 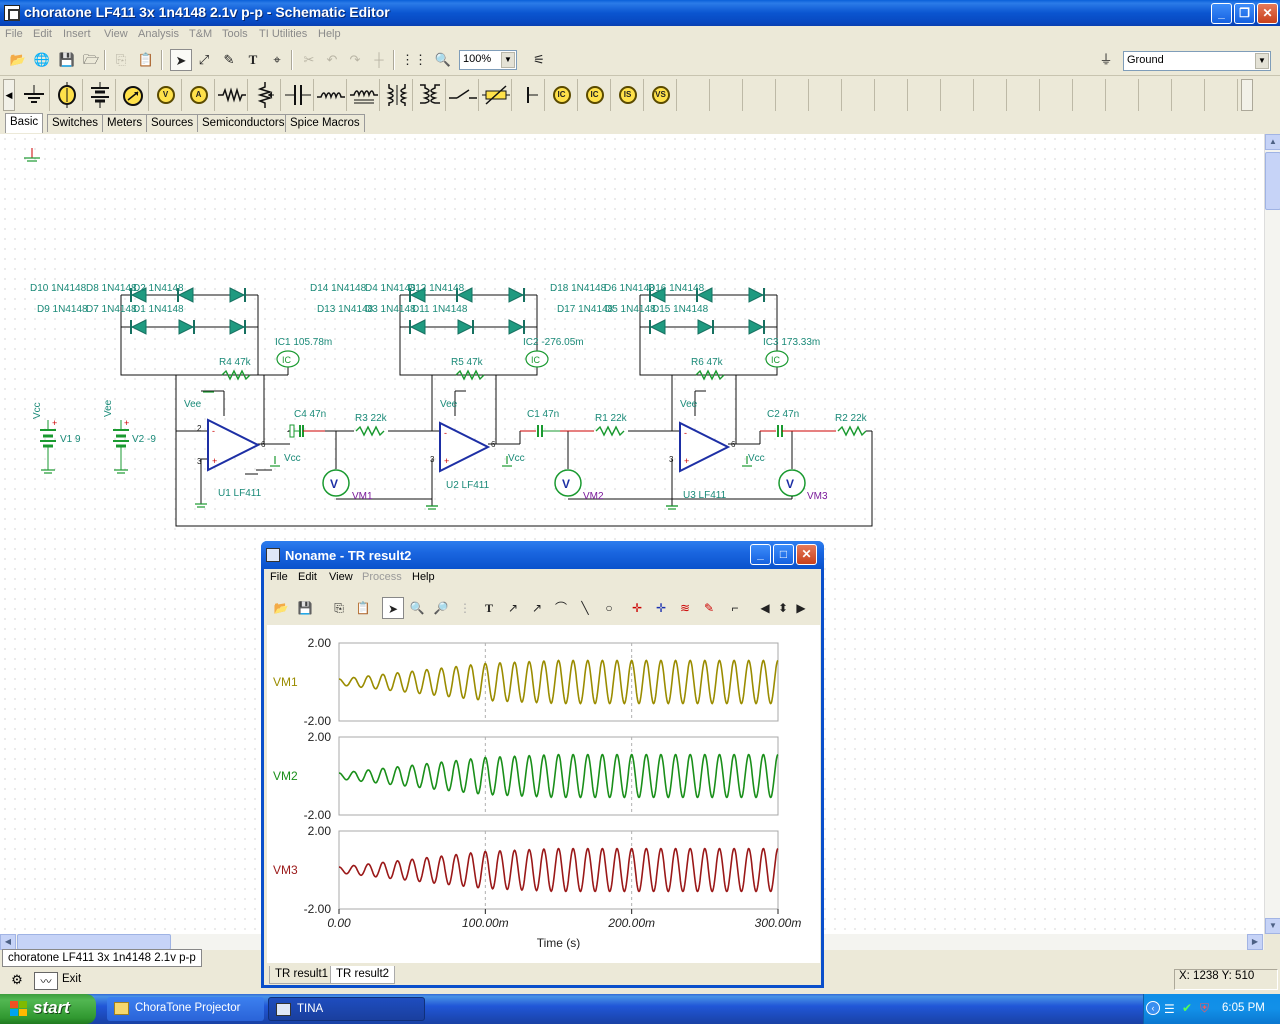 What do you see at coordinates (200, 34) in the screenshot?
I see `menu-tm: T&M` at bounding box center [200, 34].